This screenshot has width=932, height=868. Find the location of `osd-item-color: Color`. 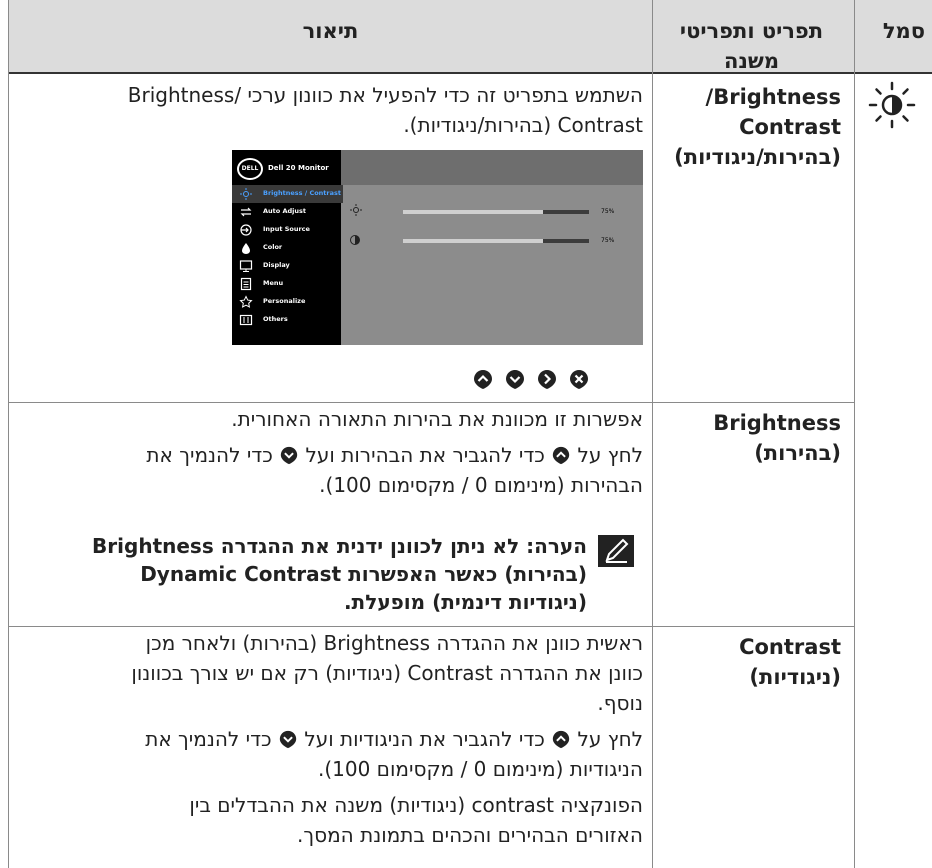

osd-item-color: Color is located at coordinates (286, 248).